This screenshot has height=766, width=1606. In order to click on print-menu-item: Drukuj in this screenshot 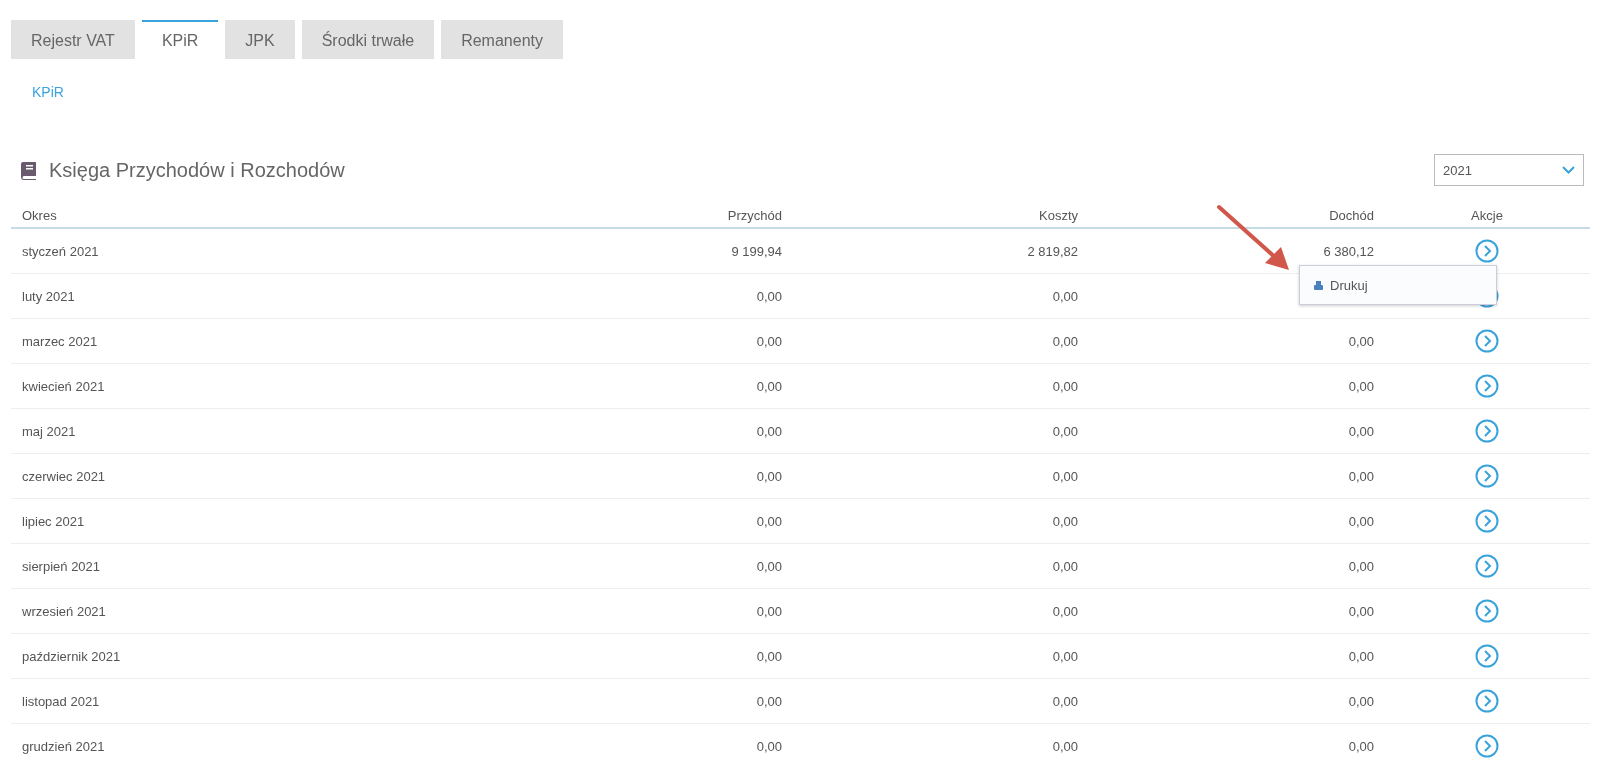, I will do `click(1337, 285)`.